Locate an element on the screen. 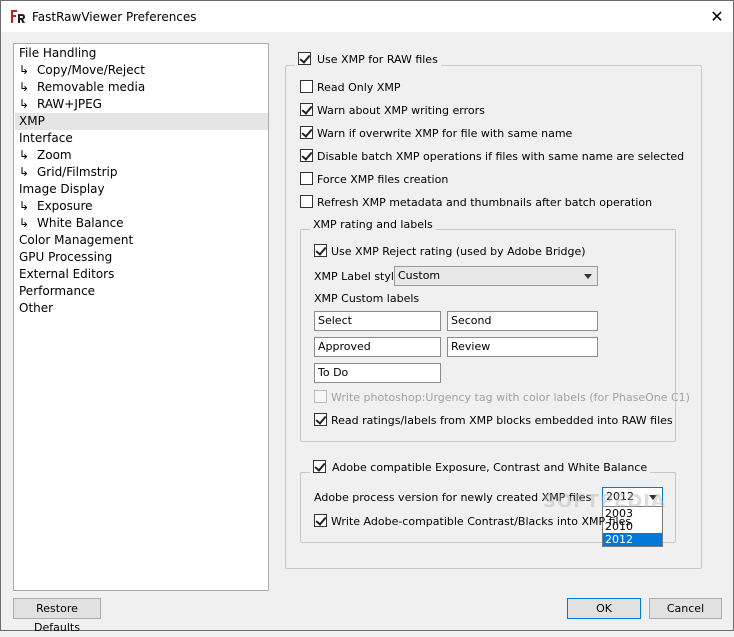 Image resolution: width=734 pixels, height=637 pixels. read-only-xmp-checkbox is located at coordinates (306, 86).